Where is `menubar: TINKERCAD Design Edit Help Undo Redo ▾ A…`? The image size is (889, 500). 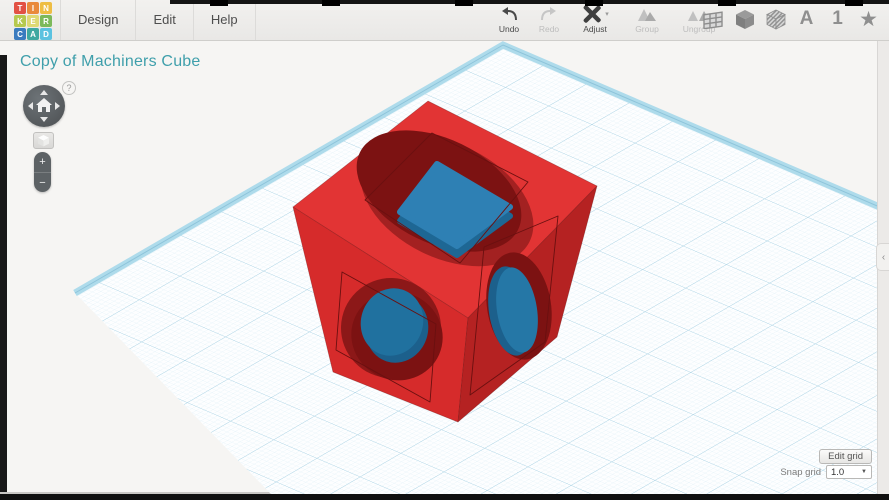
menubar: TINKERCAD Design Edit Help Undo Redo ▾ A… is located at coordinates (444, 20).